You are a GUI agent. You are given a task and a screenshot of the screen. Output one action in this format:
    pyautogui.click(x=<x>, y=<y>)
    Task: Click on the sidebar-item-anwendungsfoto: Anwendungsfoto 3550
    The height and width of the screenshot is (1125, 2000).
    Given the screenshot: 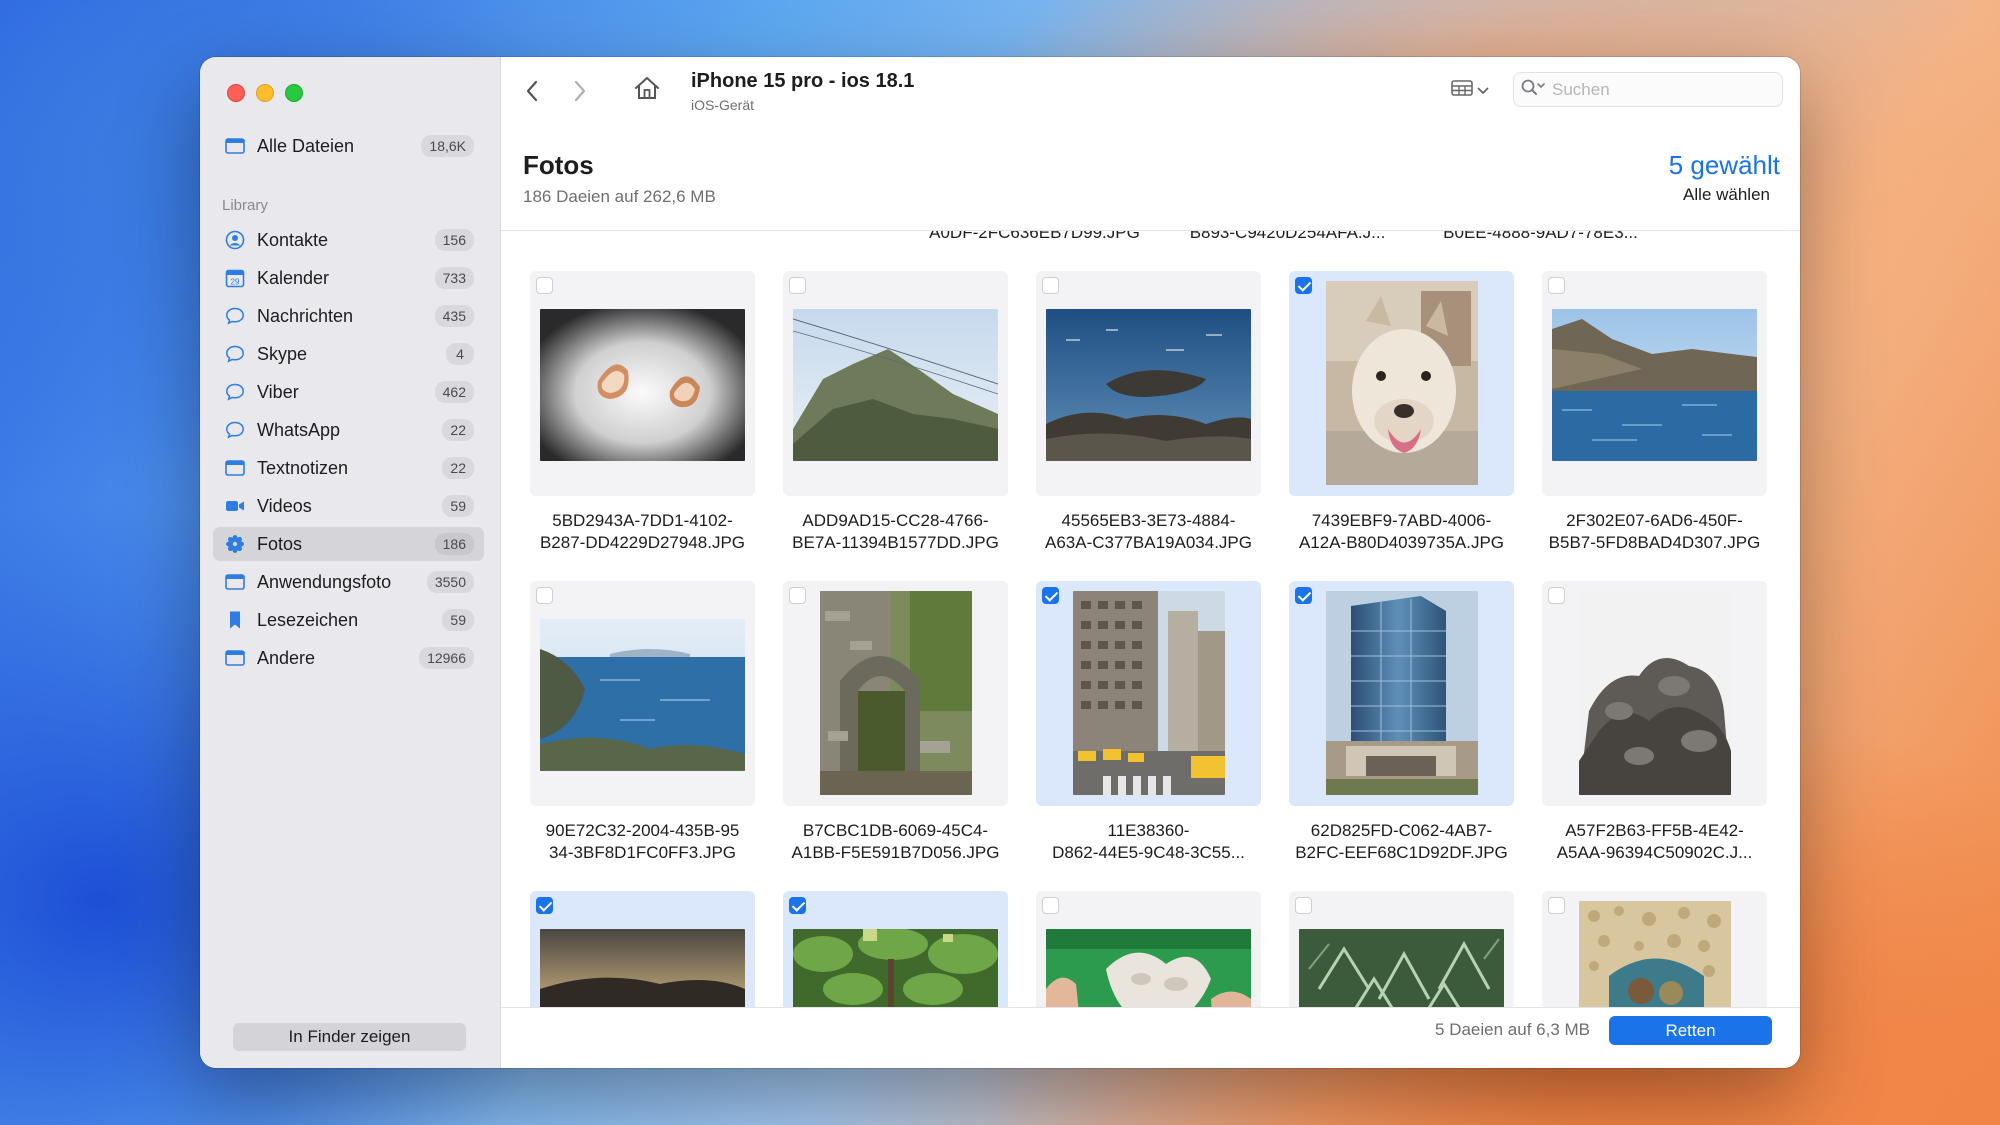 What is the action you would take?
    pyautogui.click(x=348, y=582)
    